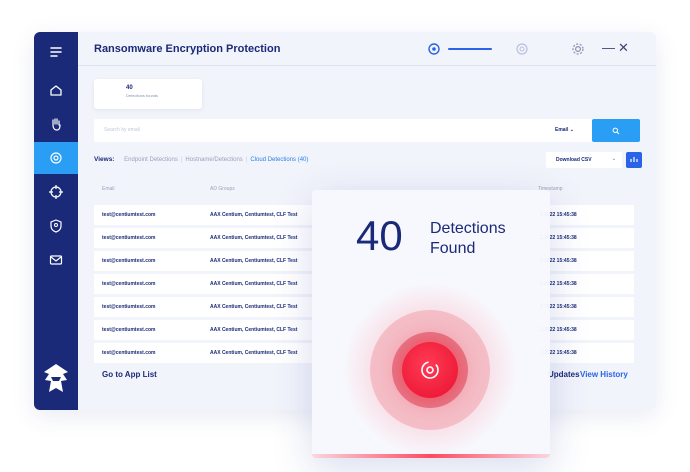 This screenshot has width=690, height=472. I want to click on chevron-down-icon: ⌄, so click(613, 159).